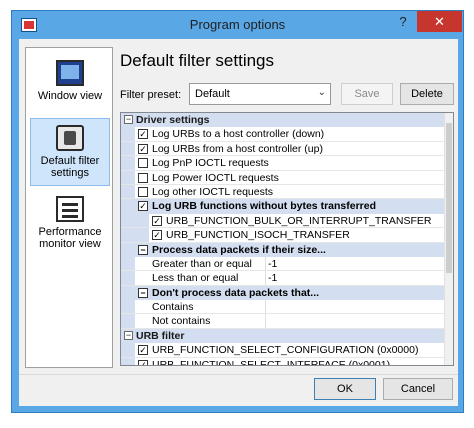 This screenshot has height=428, width=474. I want to click on page-title: Default filter settings, so click(197, 60).